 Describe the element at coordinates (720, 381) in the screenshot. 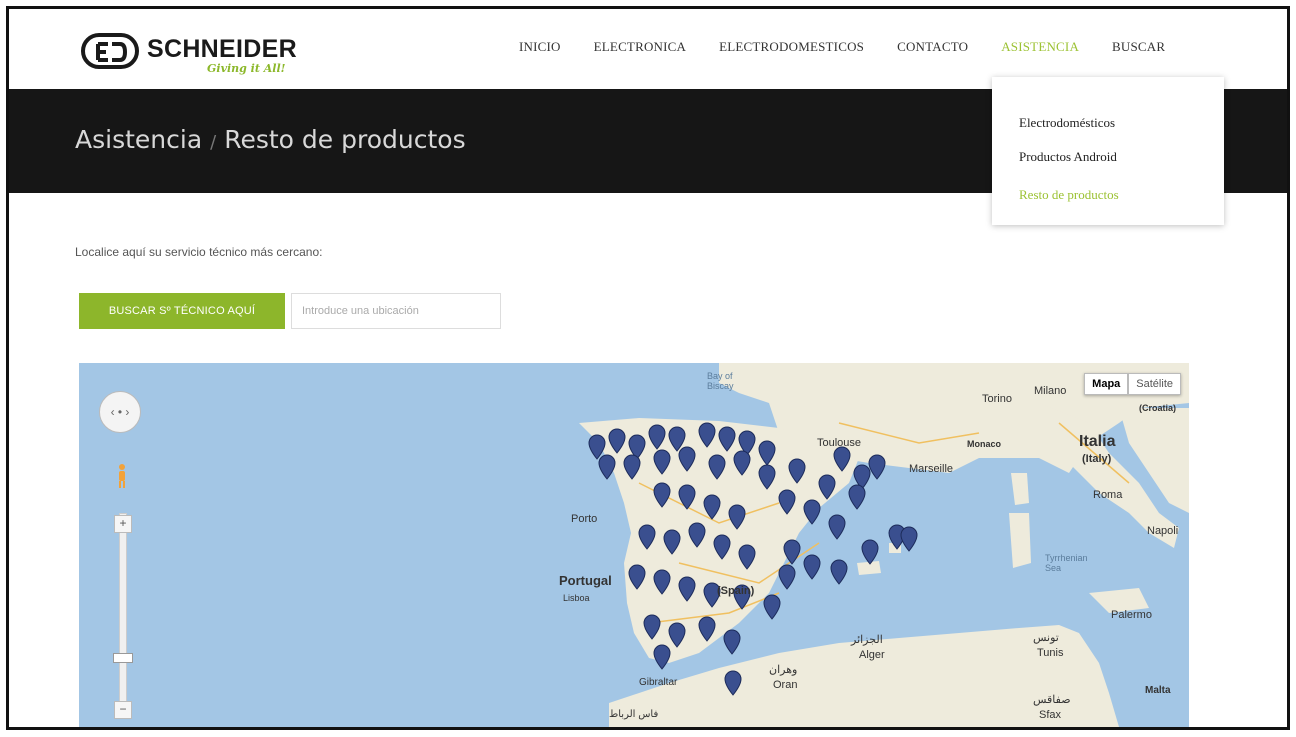

I see `map-label-bay: Bay of Biscay` at that location.